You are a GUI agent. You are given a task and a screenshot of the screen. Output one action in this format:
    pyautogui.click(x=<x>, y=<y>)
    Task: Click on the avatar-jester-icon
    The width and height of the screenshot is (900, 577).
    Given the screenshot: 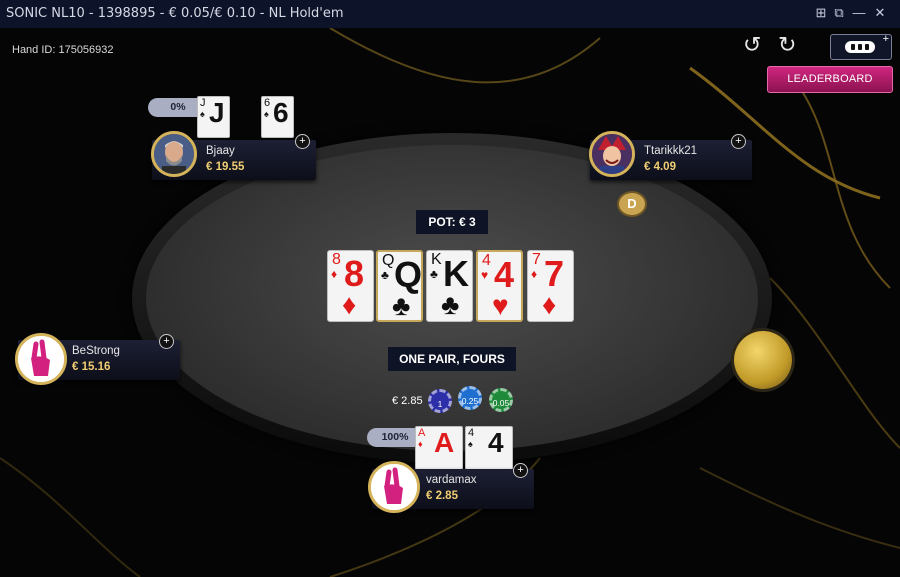 What is the action you would take?
    pyautogui.click(x=612, y=154)
    